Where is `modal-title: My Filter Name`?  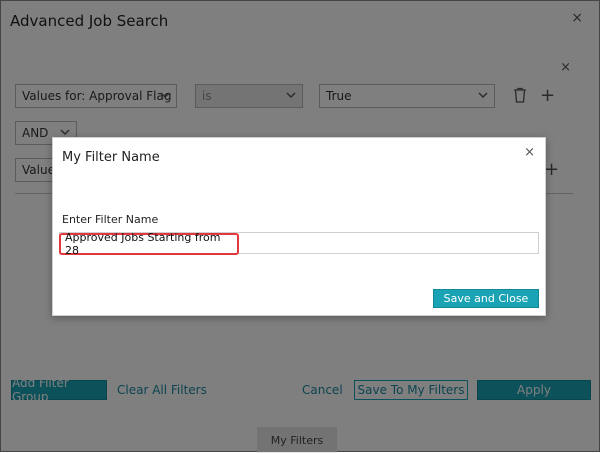 modal-title: My Filter Name is located at coordinates (111, 157).